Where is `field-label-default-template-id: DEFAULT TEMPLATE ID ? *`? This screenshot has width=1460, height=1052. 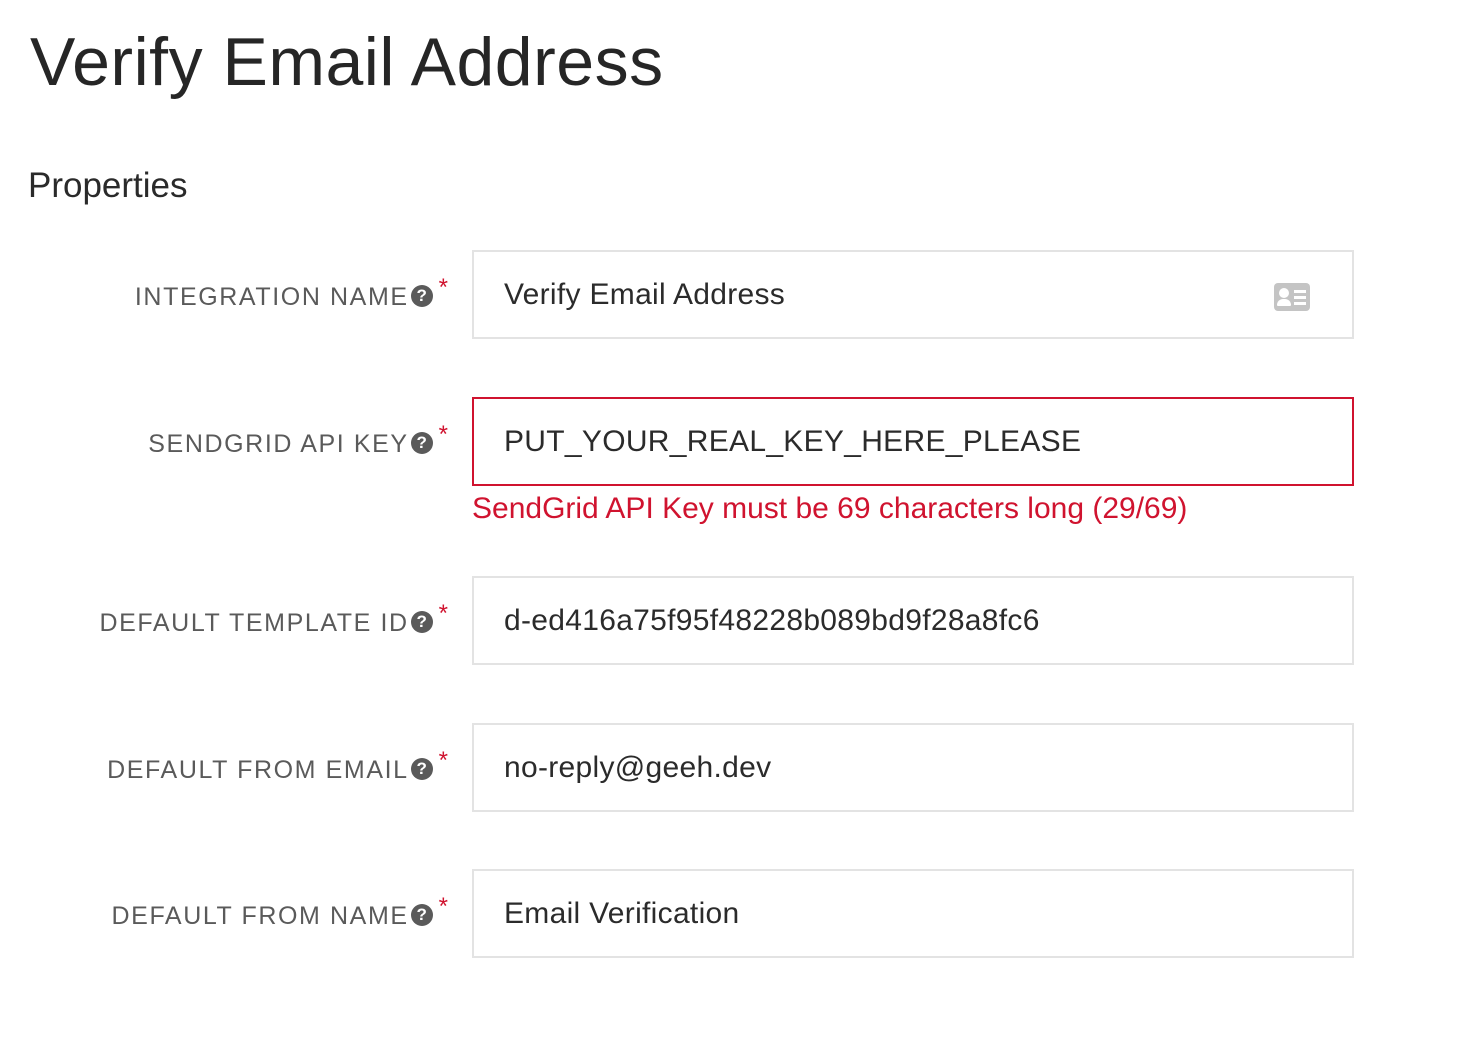
field-label-default-template-id: DEFAULT TEMPLATE ID ? * is located at coordinates (273, 620).